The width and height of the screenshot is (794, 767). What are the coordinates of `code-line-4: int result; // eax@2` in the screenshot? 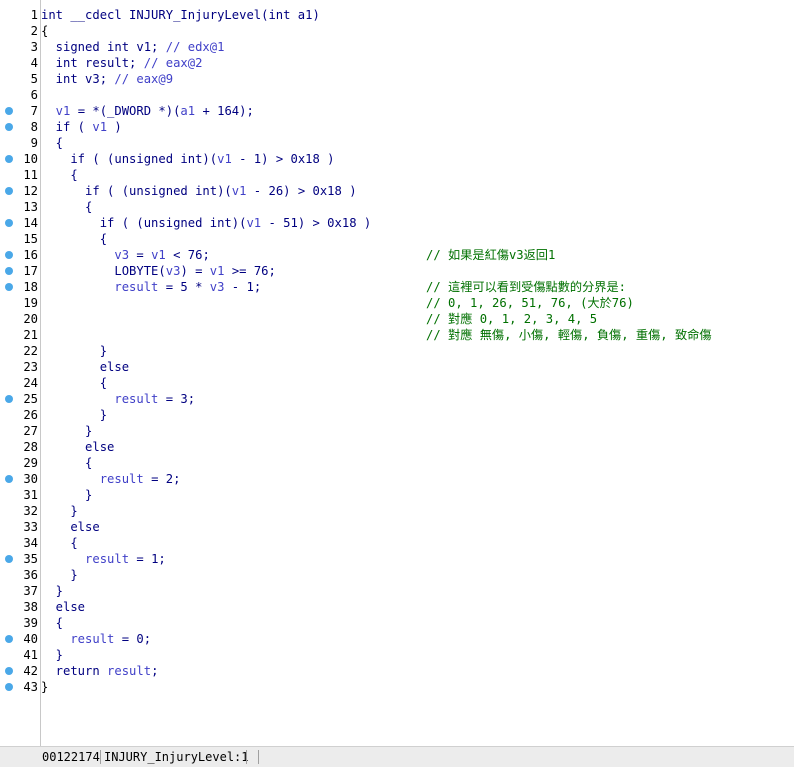 It's located at (417, 63).